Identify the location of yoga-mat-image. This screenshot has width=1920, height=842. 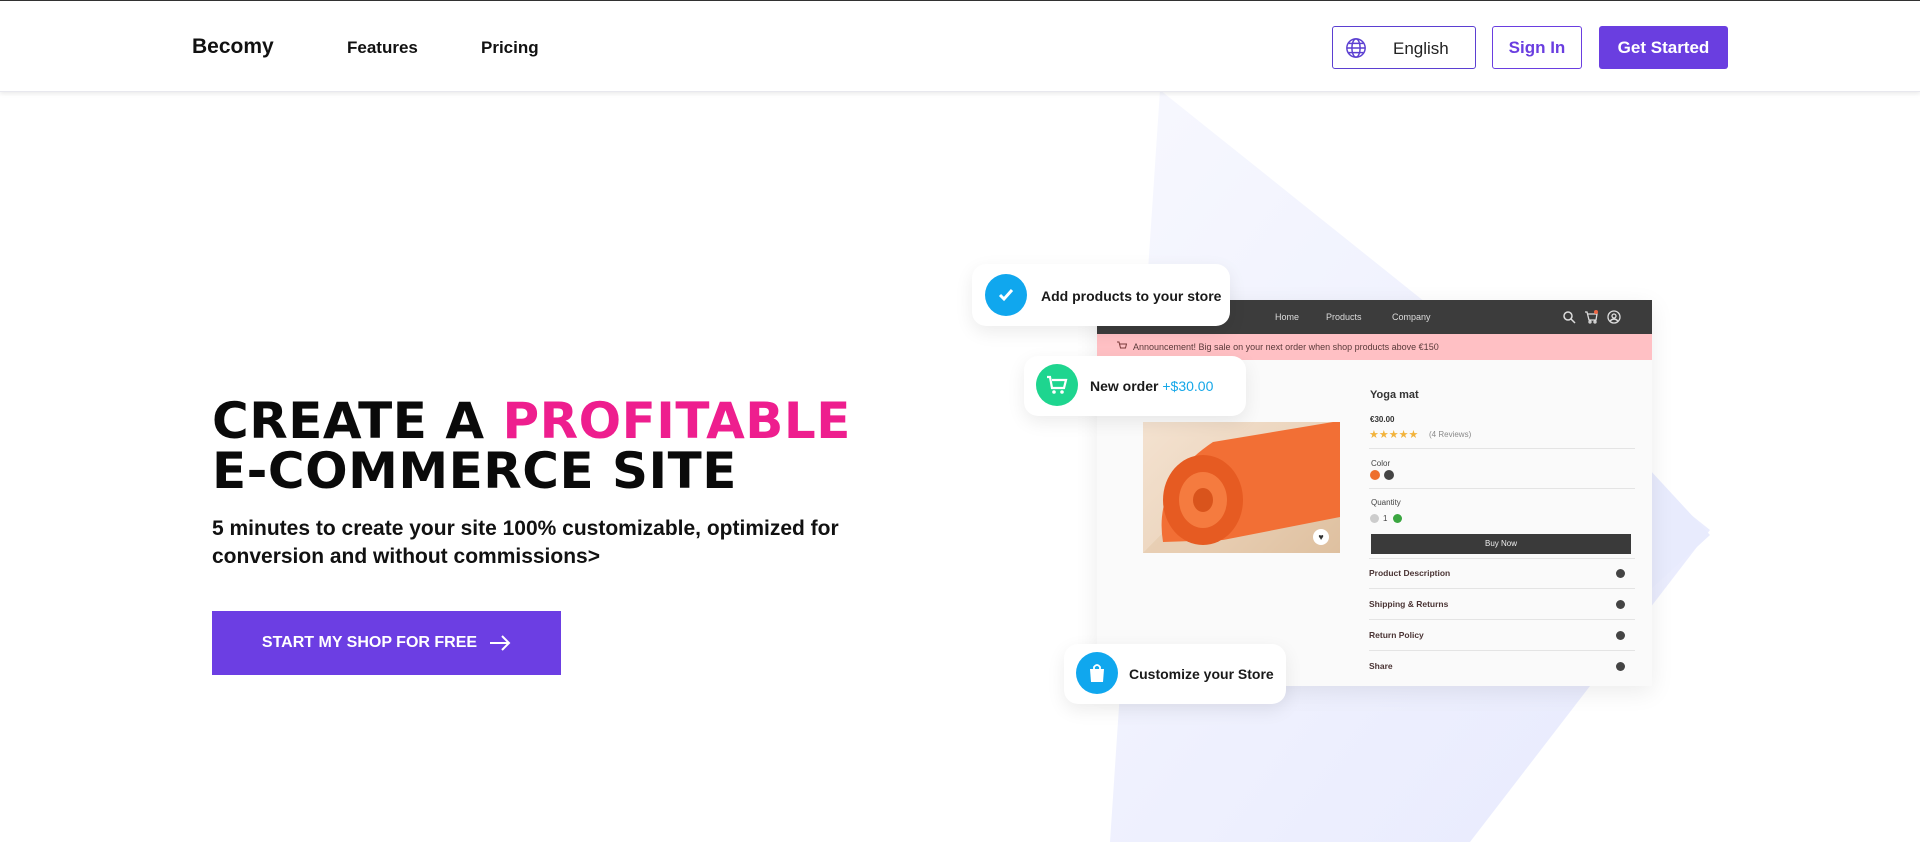
(1241, 487).